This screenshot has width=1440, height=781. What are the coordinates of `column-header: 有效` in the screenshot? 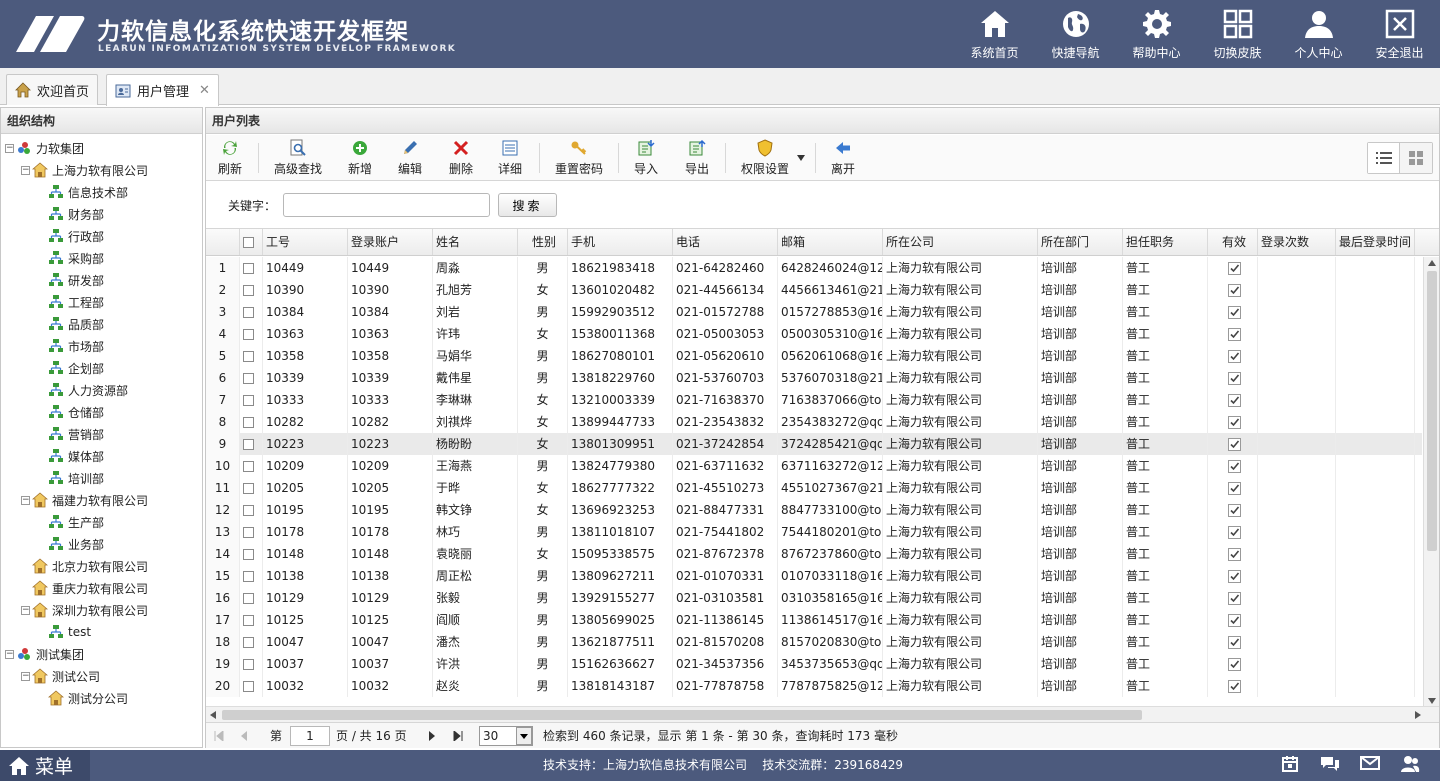 It's located at (1233, 242).